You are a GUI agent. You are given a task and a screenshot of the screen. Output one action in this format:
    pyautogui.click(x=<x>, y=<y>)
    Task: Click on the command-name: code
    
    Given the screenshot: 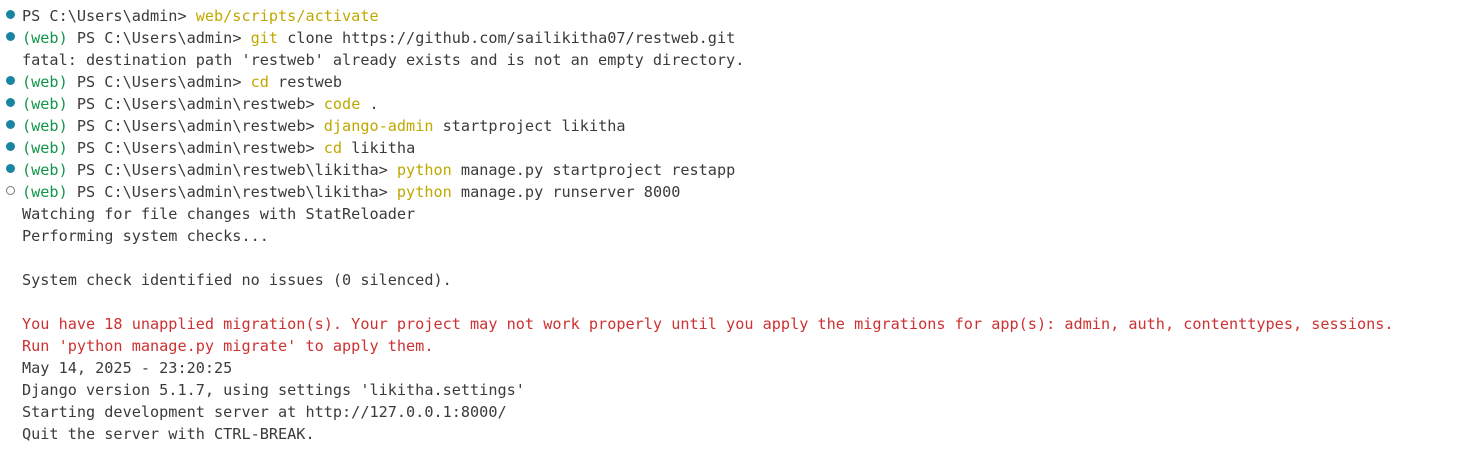 What is the action you would take?
    pyautogui.click(x=342, y=104)
    